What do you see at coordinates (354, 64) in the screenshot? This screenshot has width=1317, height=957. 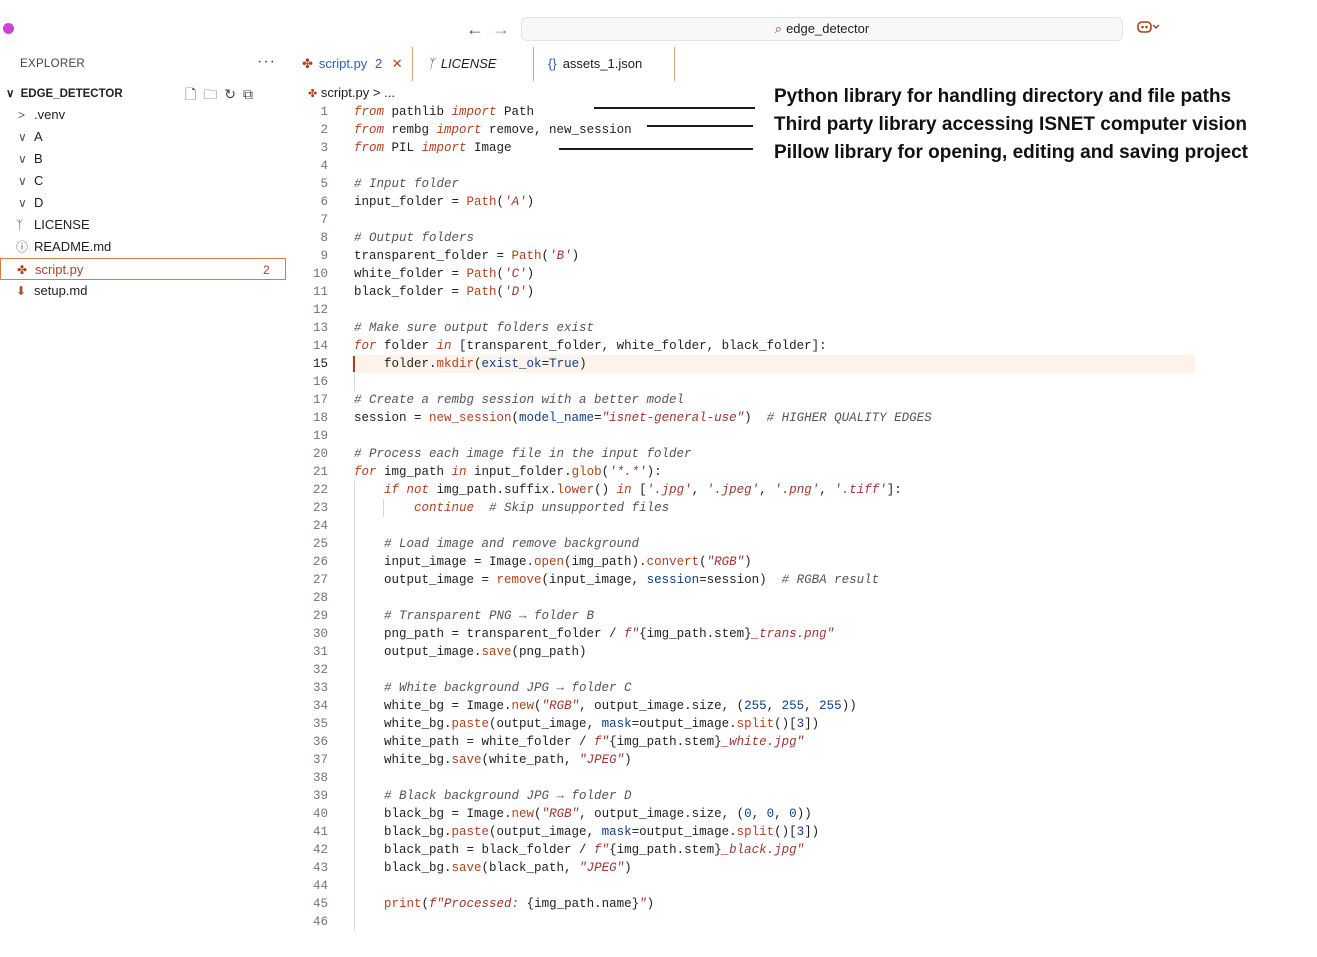 I see `tab-script-py: ✤ script.py 2 ✕` at bounding box center [354, 64].